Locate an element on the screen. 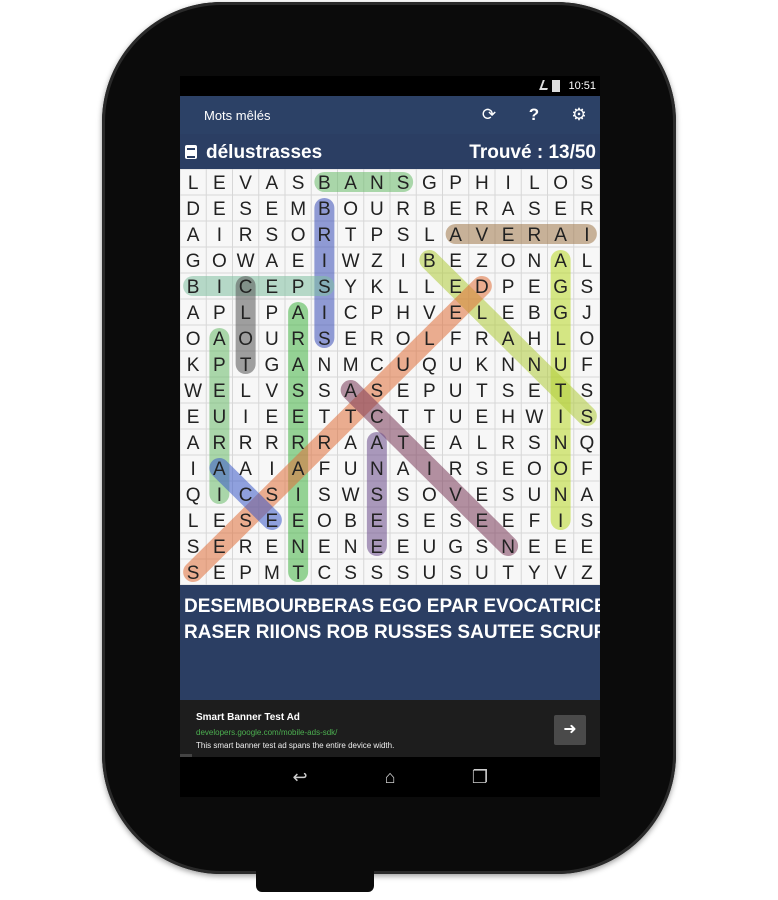 The image size is (778, 900). grid-letter: Q is located at coordinates (193, 495).